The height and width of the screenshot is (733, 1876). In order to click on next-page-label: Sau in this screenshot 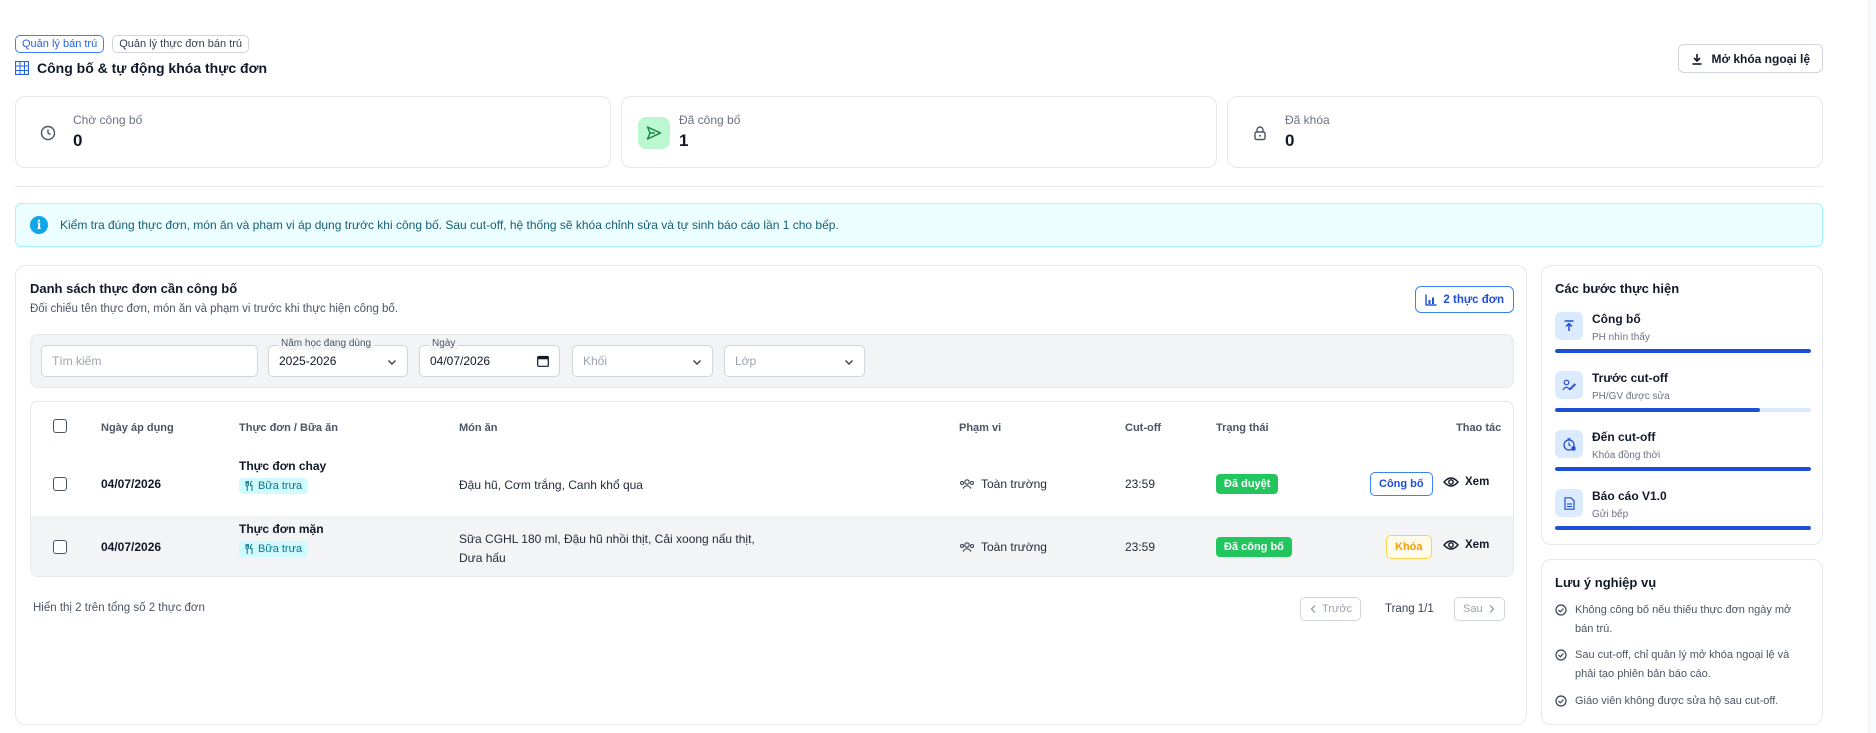, I will do `click(1473, 609)`.